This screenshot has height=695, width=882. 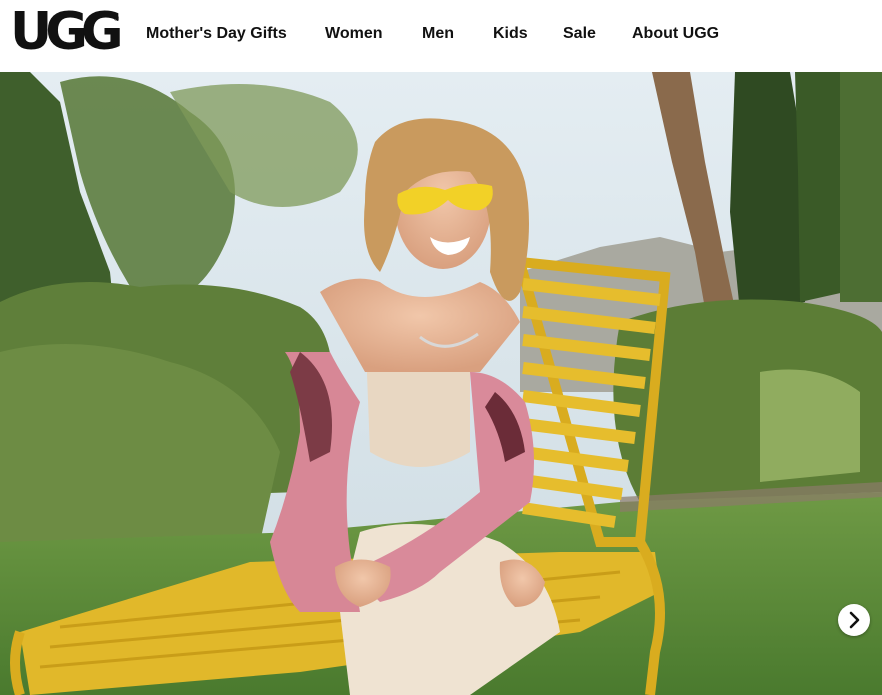 What do you see at coordinates (216, 34) in the screenshot?
I see `nav-item-mothers-day-gifts: Mother's Day Gifts` at bounding box center [216, 34].